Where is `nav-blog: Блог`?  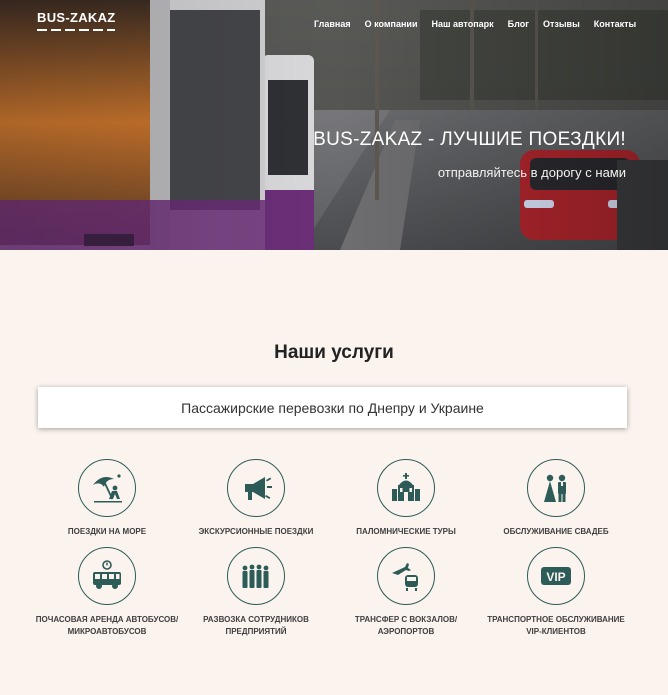 nav-blog: Блог is located at coordinates (518, 24).